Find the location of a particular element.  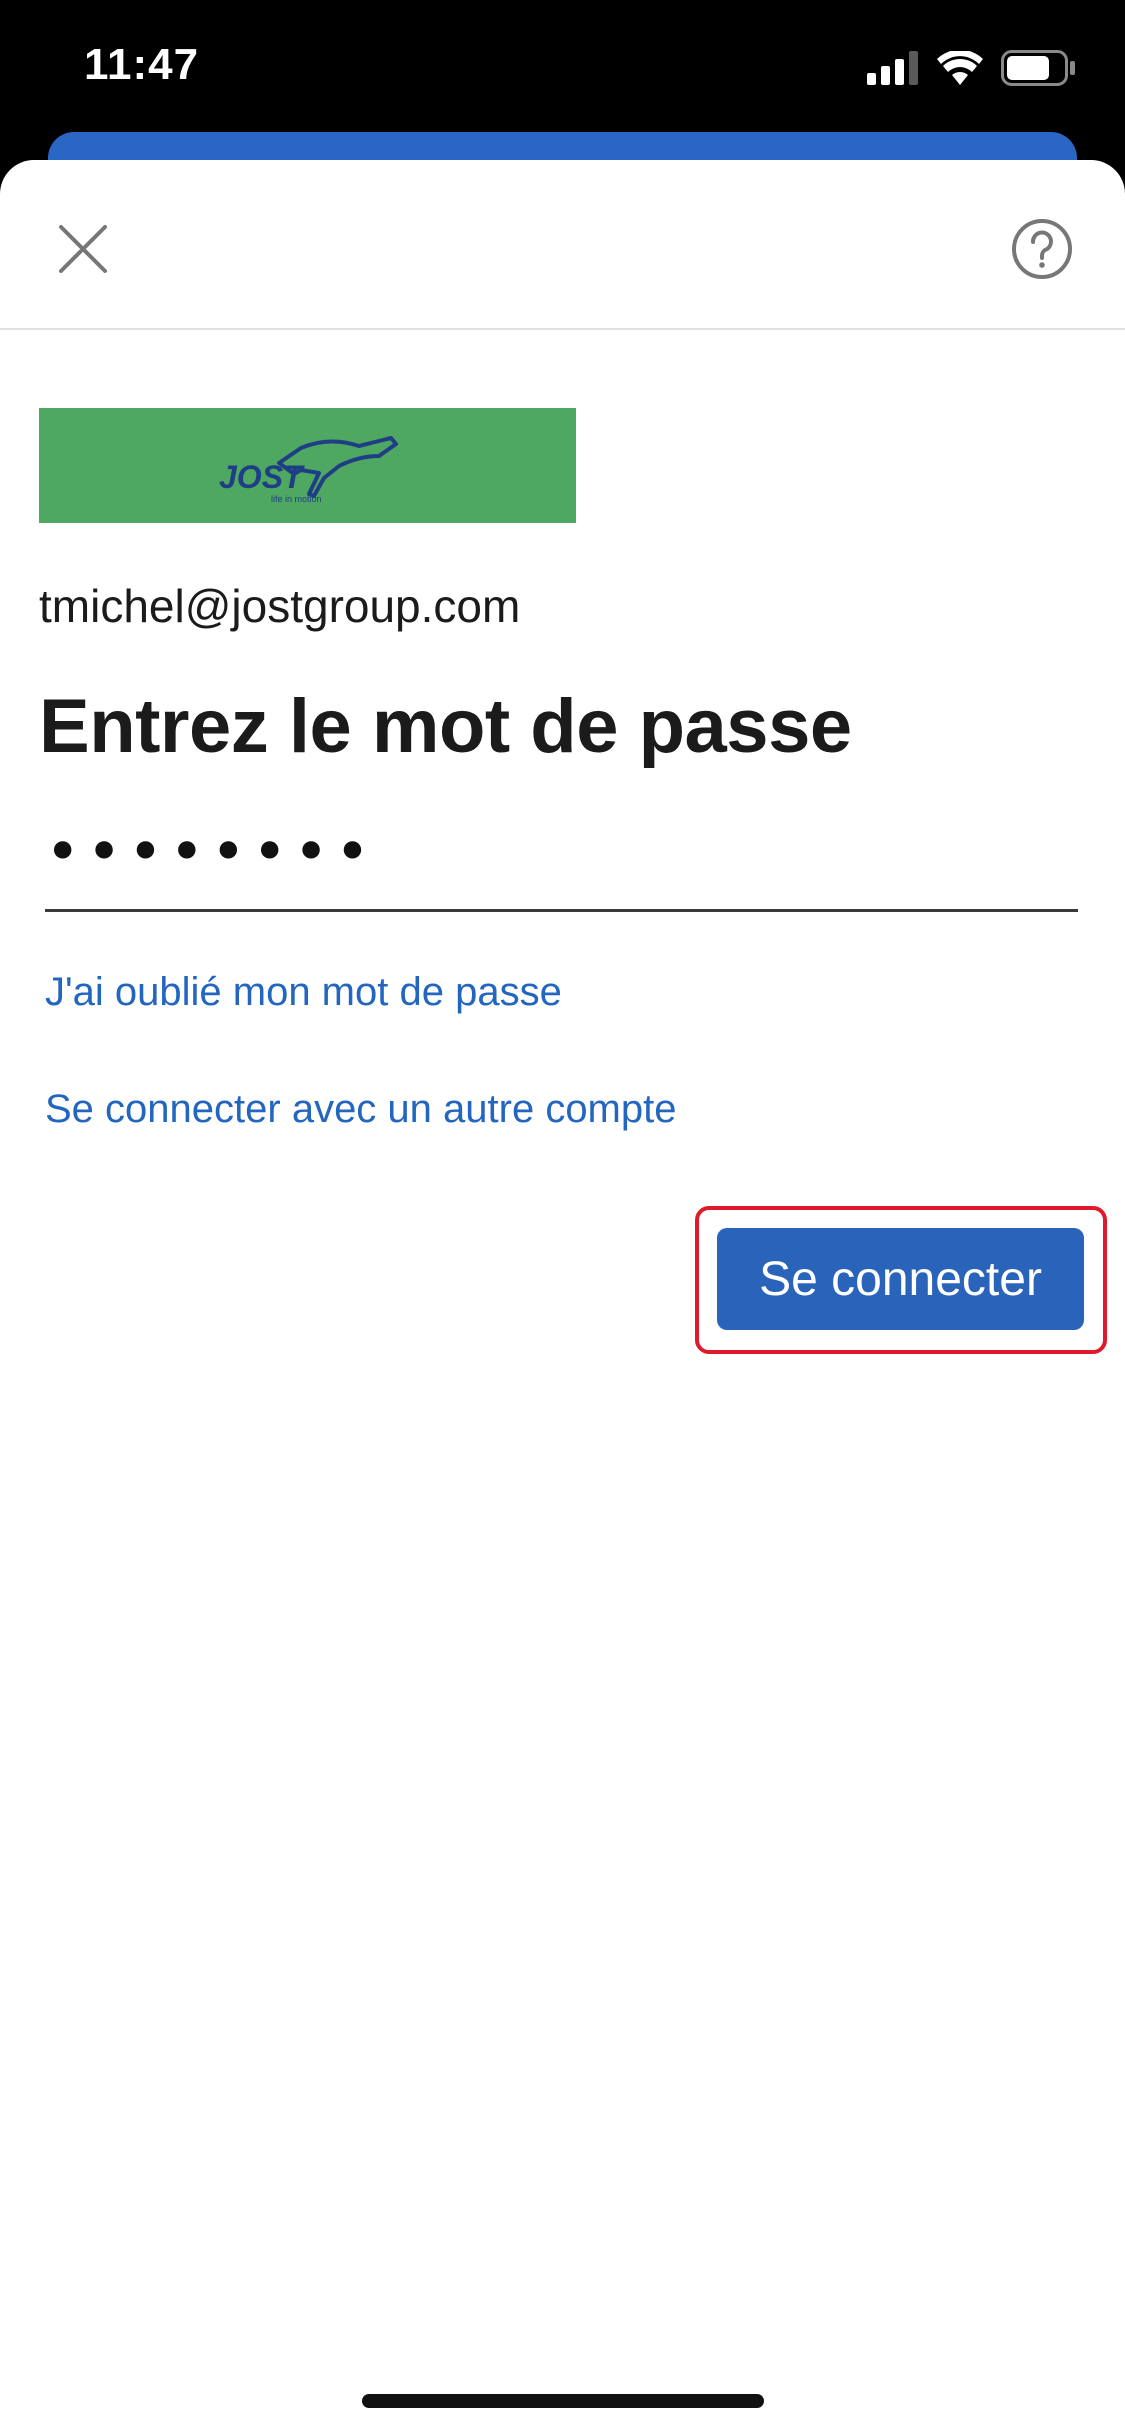

home-indicator is located at coordinates (563, 2401).